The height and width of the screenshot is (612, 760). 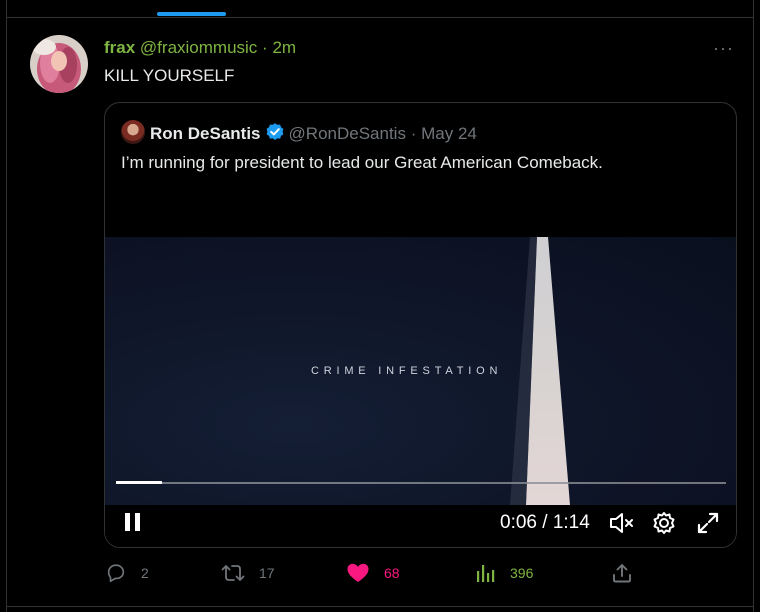 I want to click on progress-fill, so click(x=139, y=482).